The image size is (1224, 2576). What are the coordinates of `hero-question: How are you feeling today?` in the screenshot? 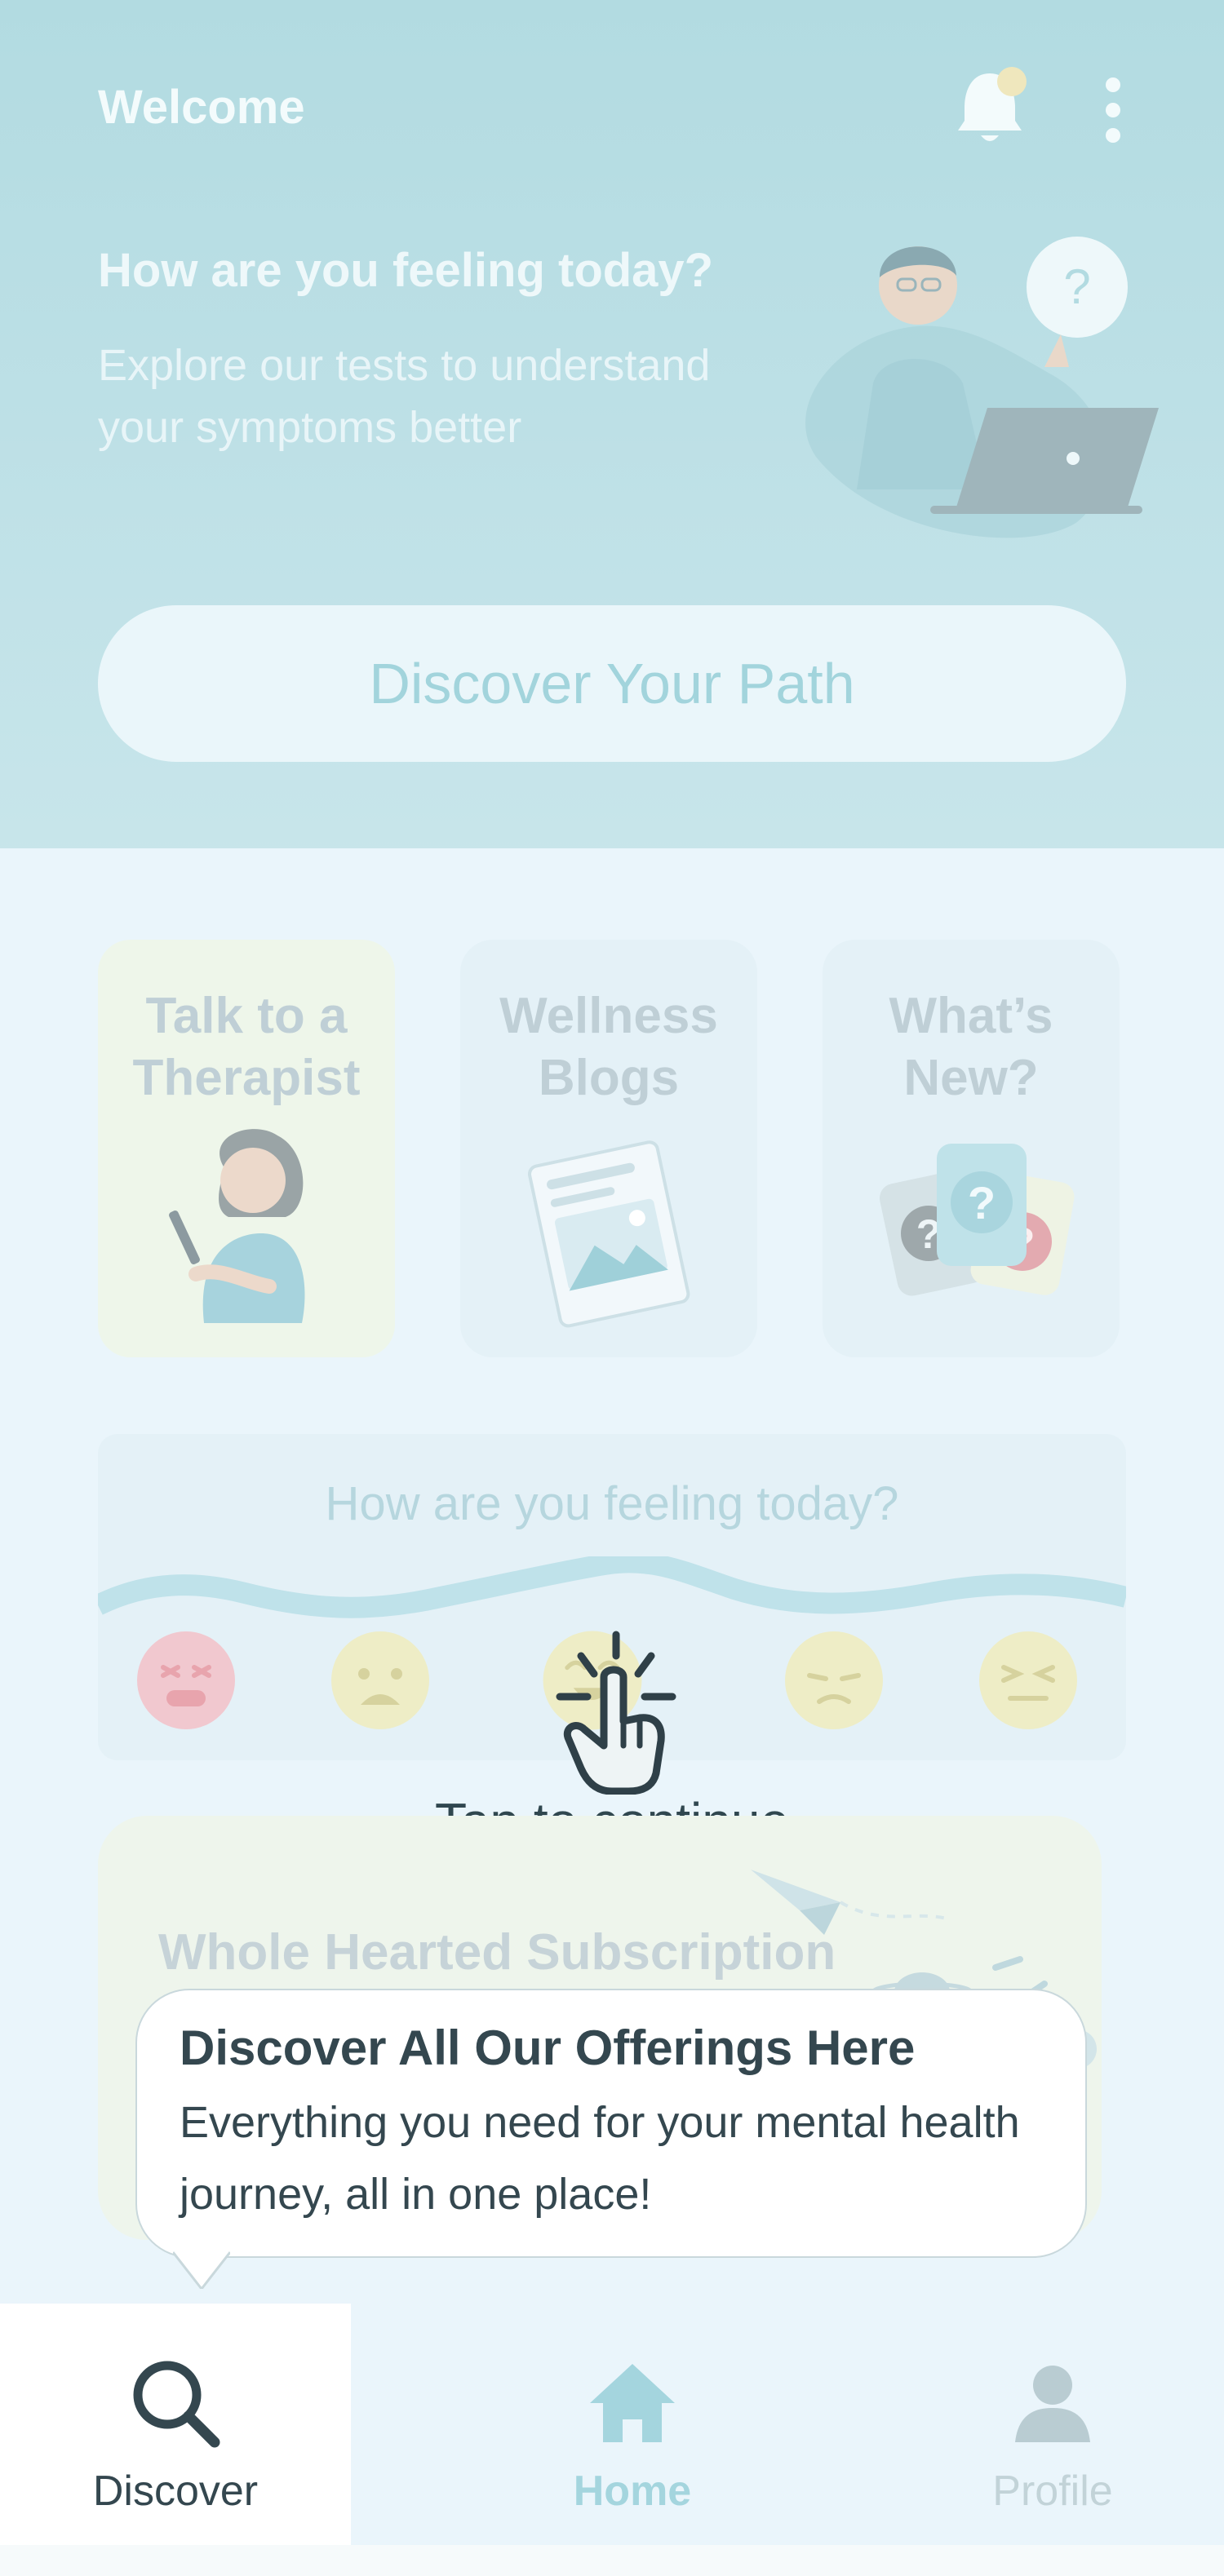 It's located at (406, 270).